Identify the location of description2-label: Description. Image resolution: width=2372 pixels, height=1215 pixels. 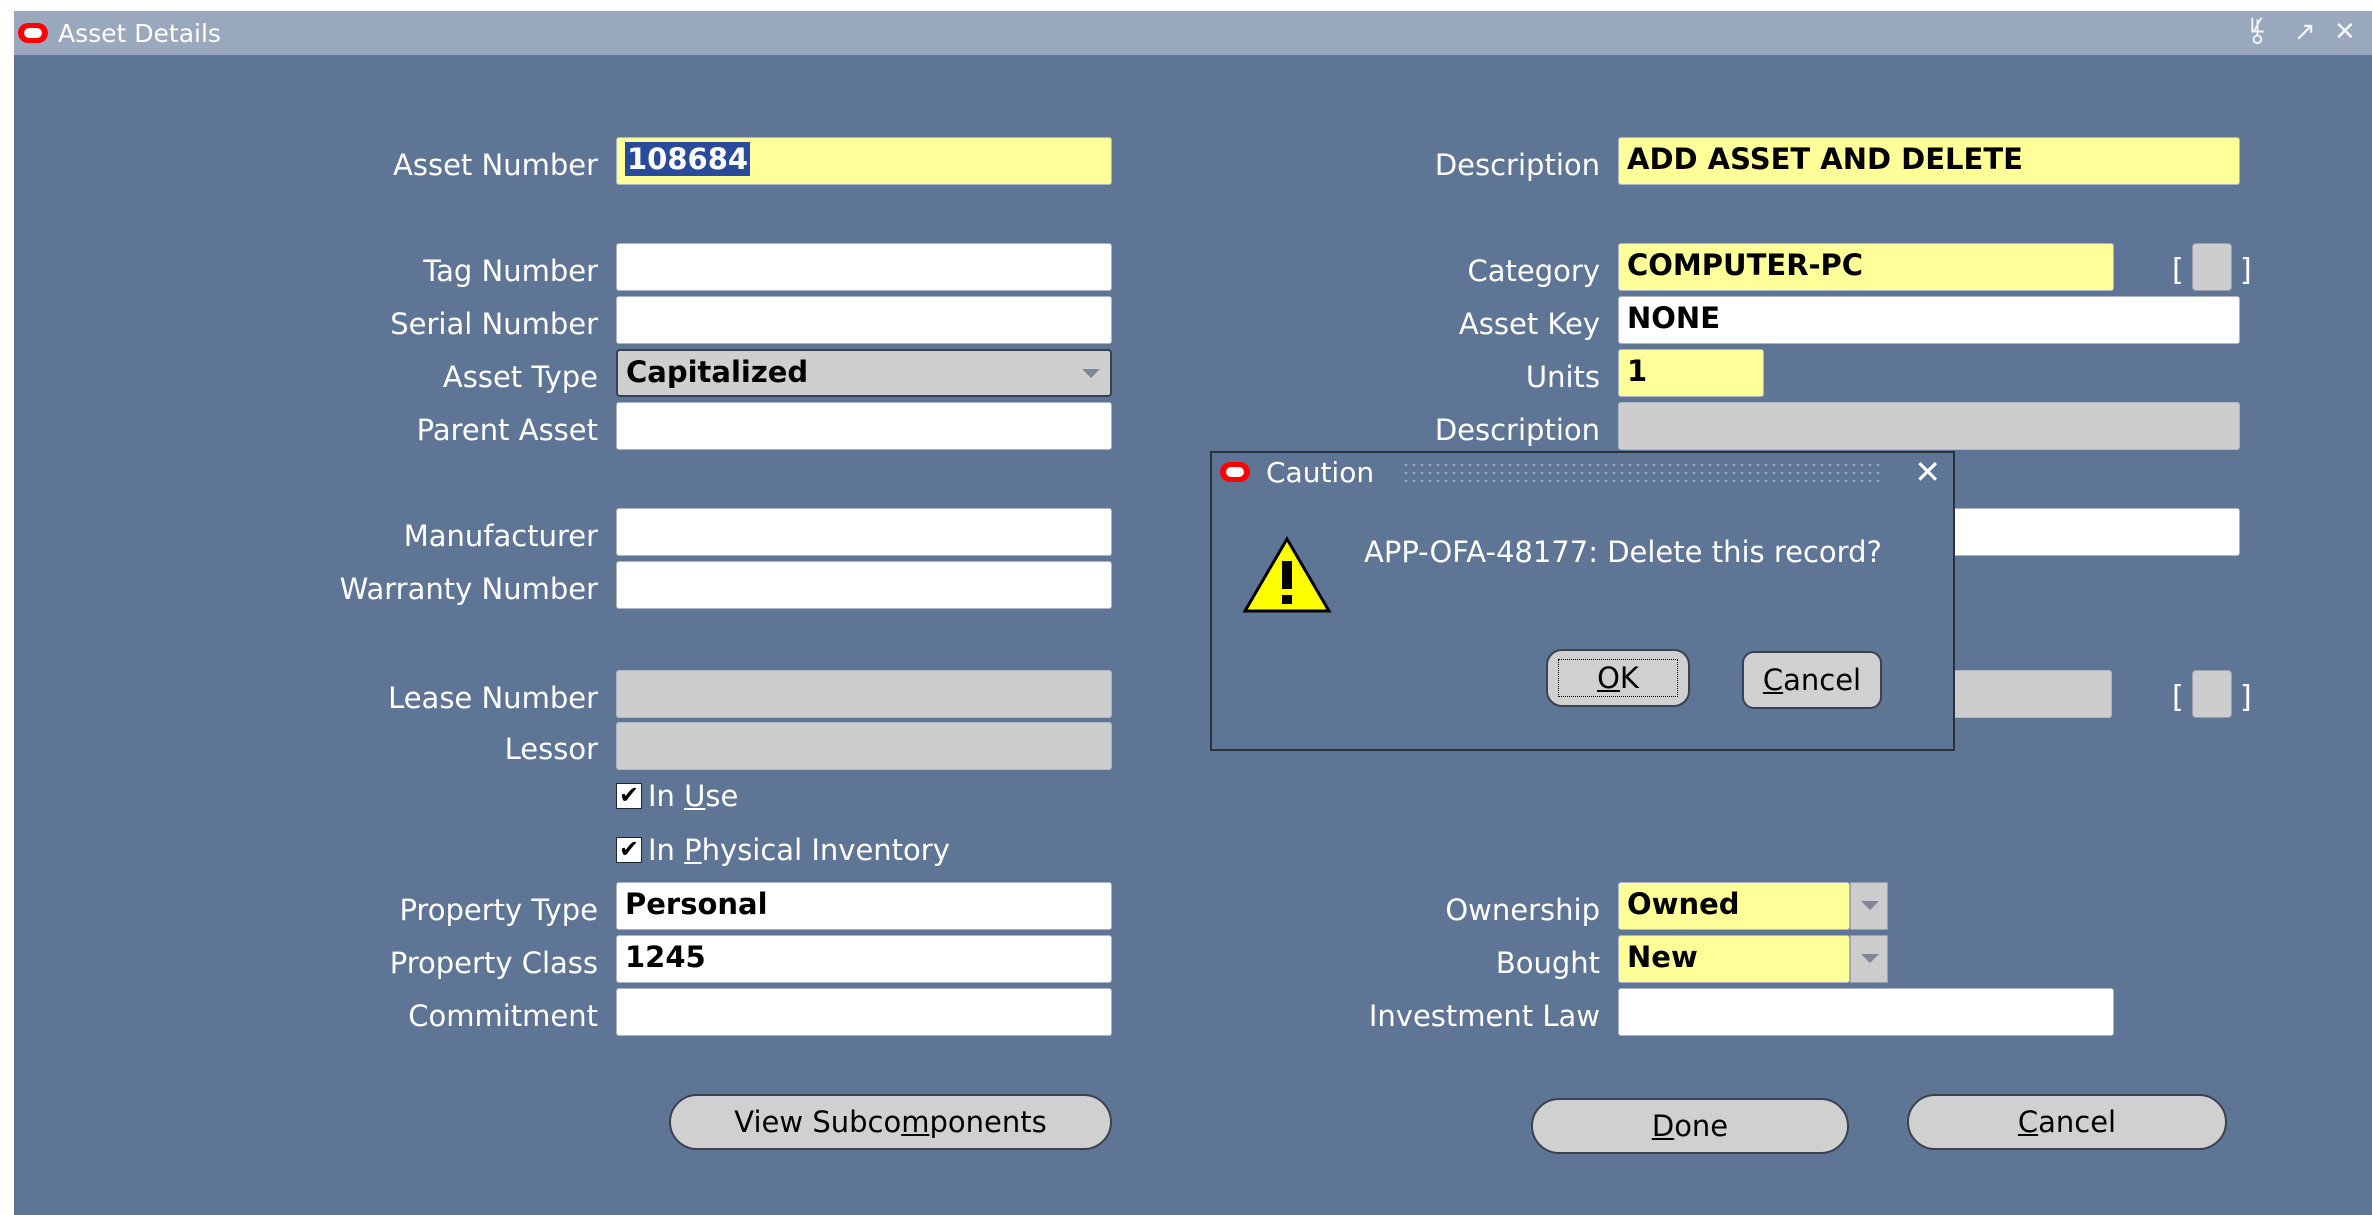
(1517, 430).